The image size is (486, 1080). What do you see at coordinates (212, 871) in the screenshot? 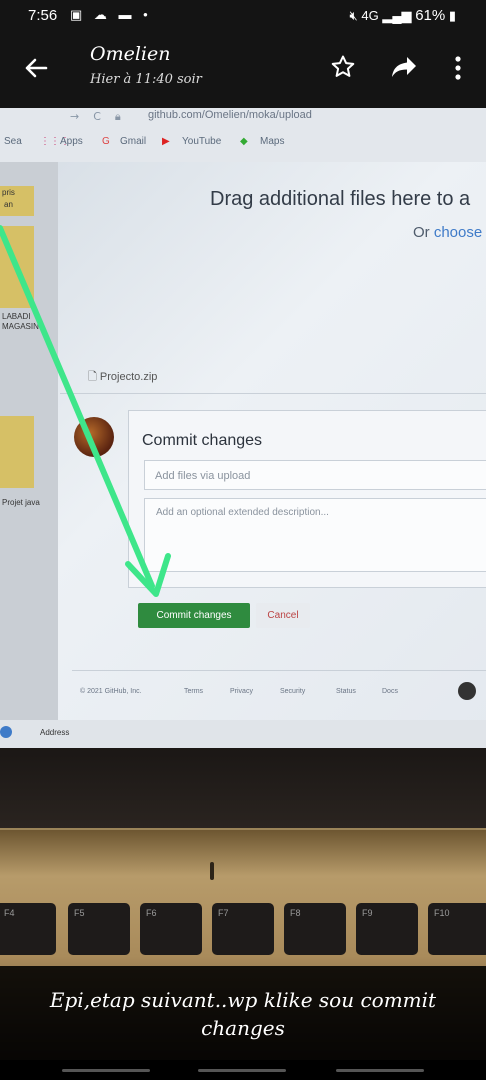
I see `power-led` at bounding box center [212, 871].